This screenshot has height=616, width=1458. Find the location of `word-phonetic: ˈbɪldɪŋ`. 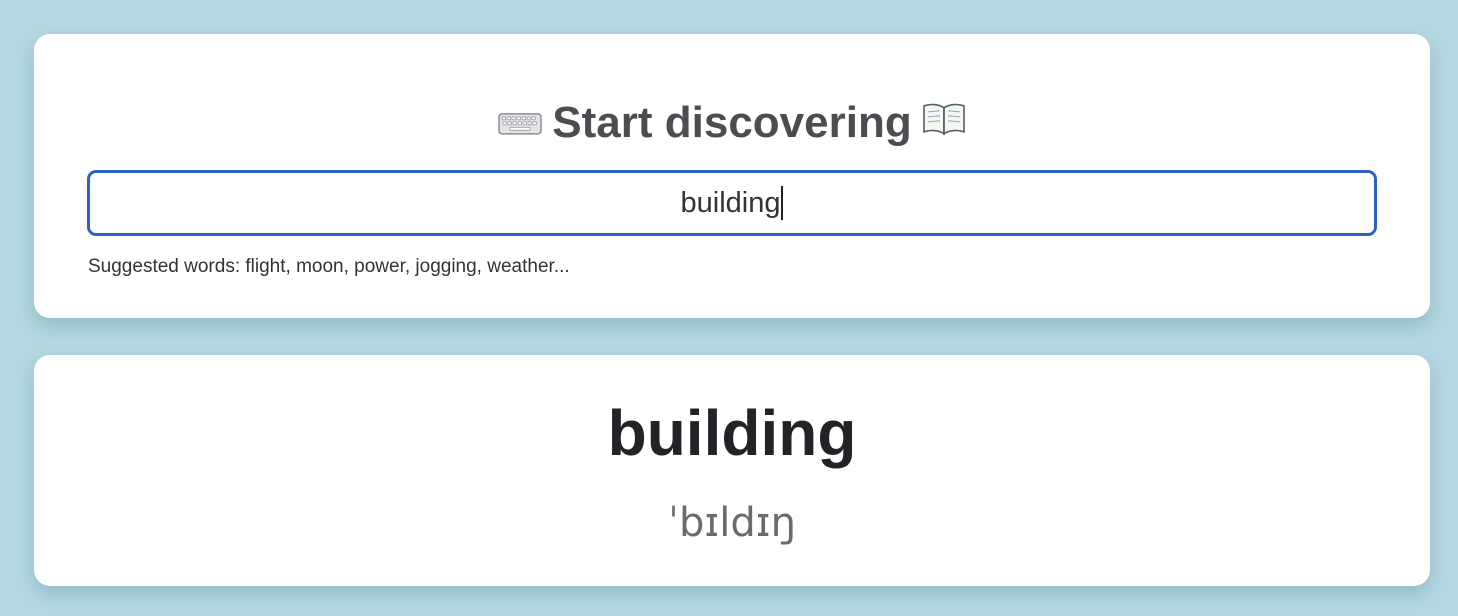

word-phonetic: ˈbɪldɪŋ is located at coordinates (732, 523).